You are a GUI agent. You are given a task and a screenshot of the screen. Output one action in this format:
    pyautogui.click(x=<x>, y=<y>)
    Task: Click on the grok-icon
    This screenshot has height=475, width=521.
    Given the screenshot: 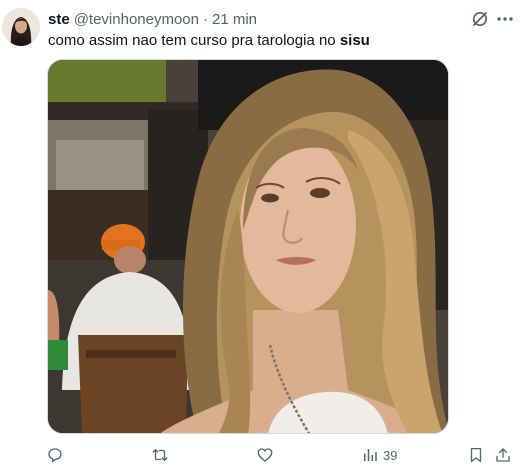 What is the action you would take?
    pyautogui.click(x=480, y=19)
    